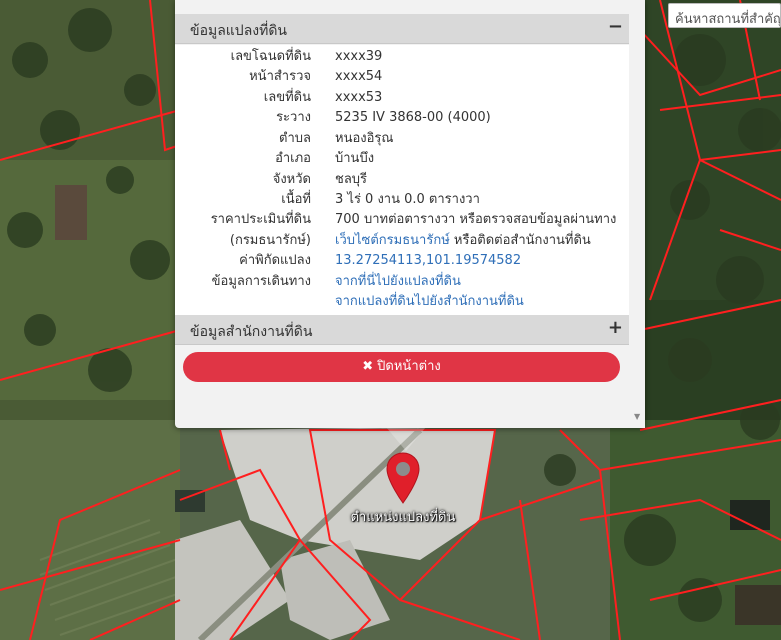 This screenshot has width=781, height=640. What do you see at coordinates (402, 29) in the screenshot?
I see `parcel-info-header: ข้อมูลแปลงที่ดิน −` at bounding box center [402, 29].